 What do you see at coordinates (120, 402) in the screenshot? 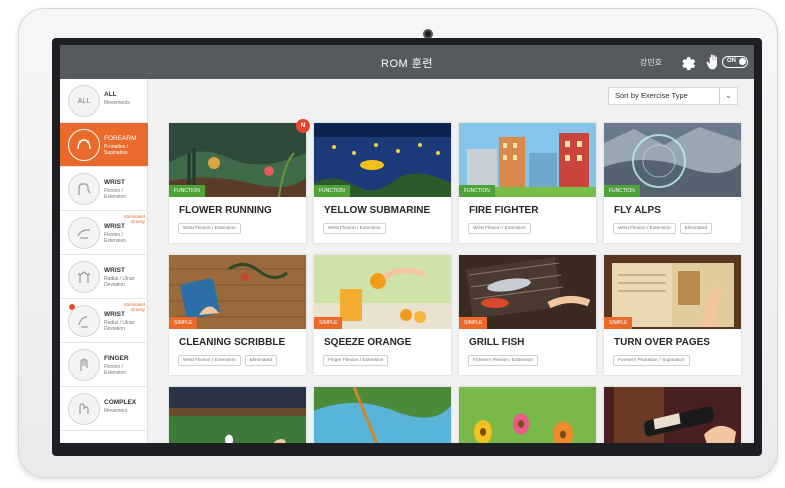
I see `sidebar-item-label: COMPLEX` at bounding box center [120, 402].